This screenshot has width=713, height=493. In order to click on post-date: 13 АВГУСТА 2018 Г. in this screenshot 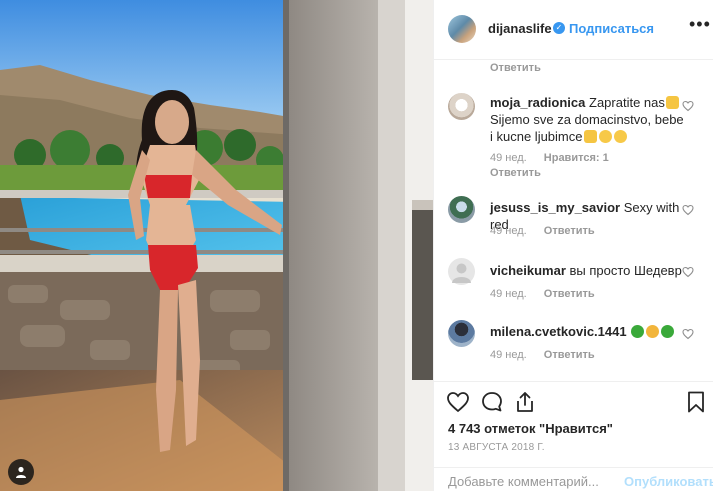, I will do `click(496, 447)`.